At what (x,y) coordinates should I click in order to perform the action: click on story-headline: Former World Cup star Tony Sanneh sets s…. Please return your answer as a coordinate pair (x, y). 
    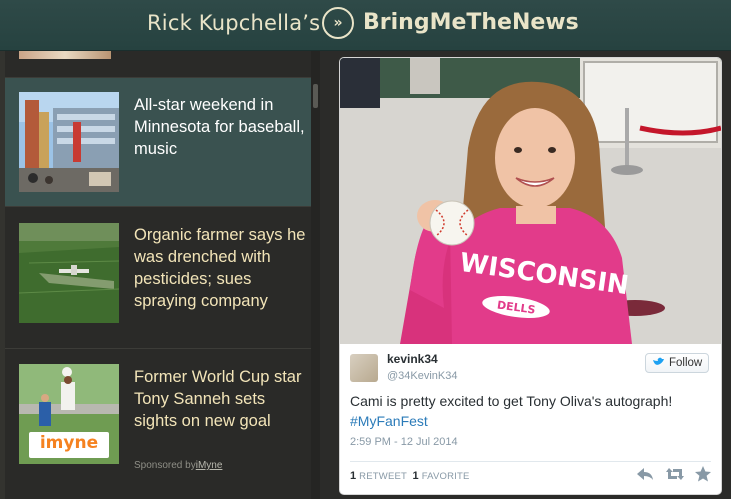
    Looking at the image, I should click on (220, 399).